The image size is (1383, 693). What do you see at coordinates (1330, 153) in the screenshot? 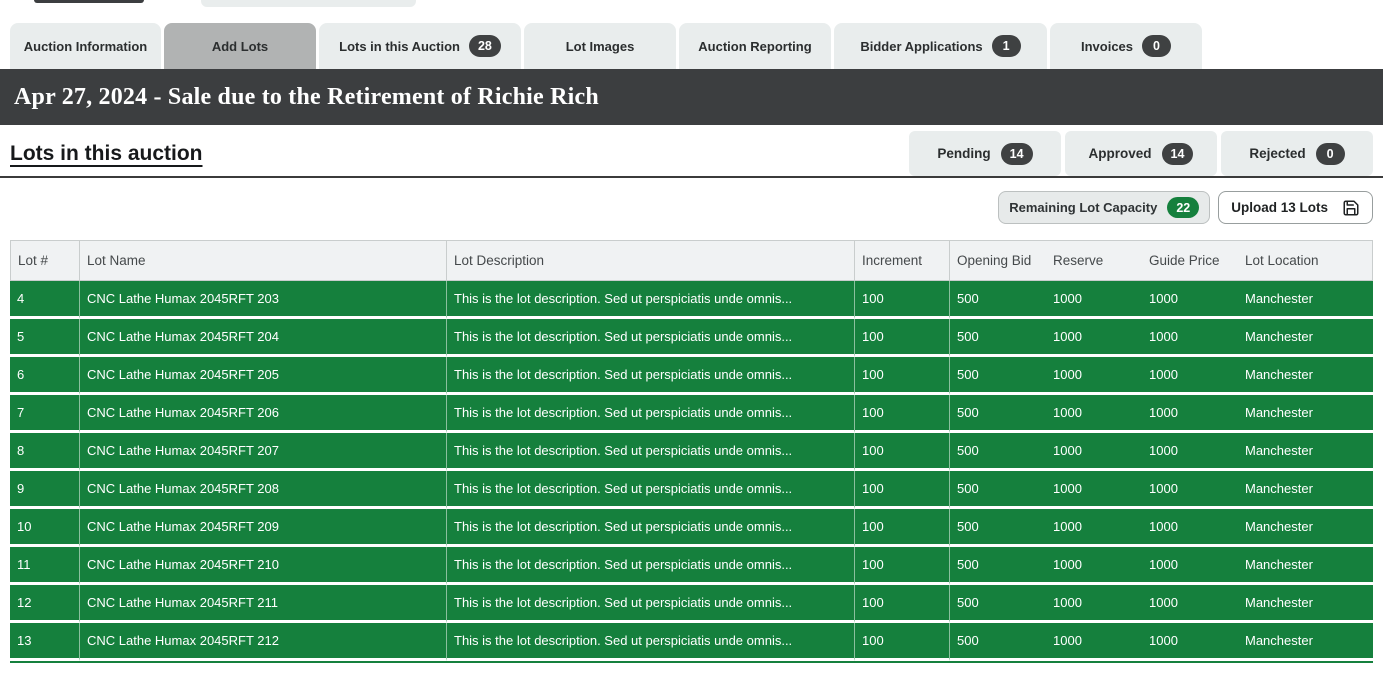
I see `filter-badge: 0` at bounding box center [1330, 153].